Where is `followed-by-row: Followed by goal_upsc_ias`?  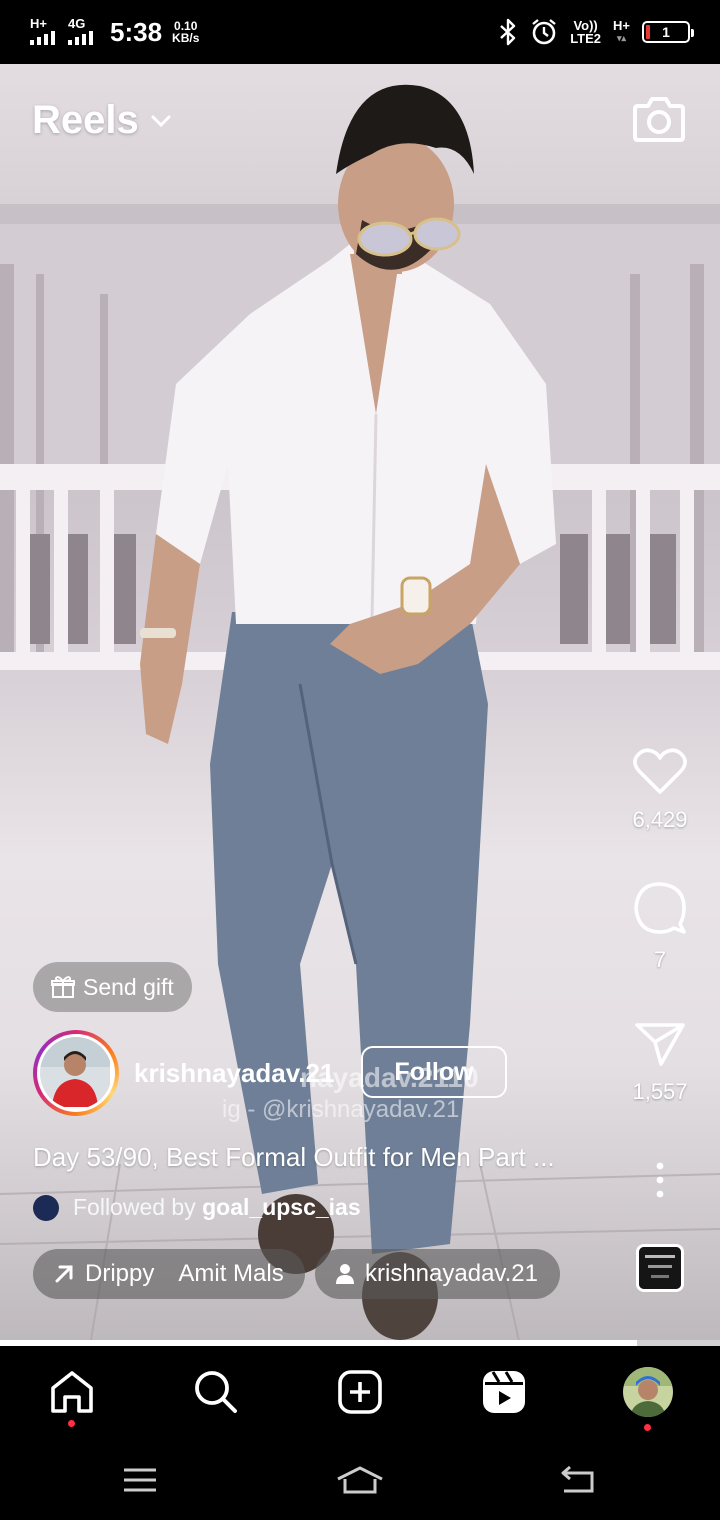 followed-by-row: Followed by goal_upsc_ias is located at coordinates (197, 1207).